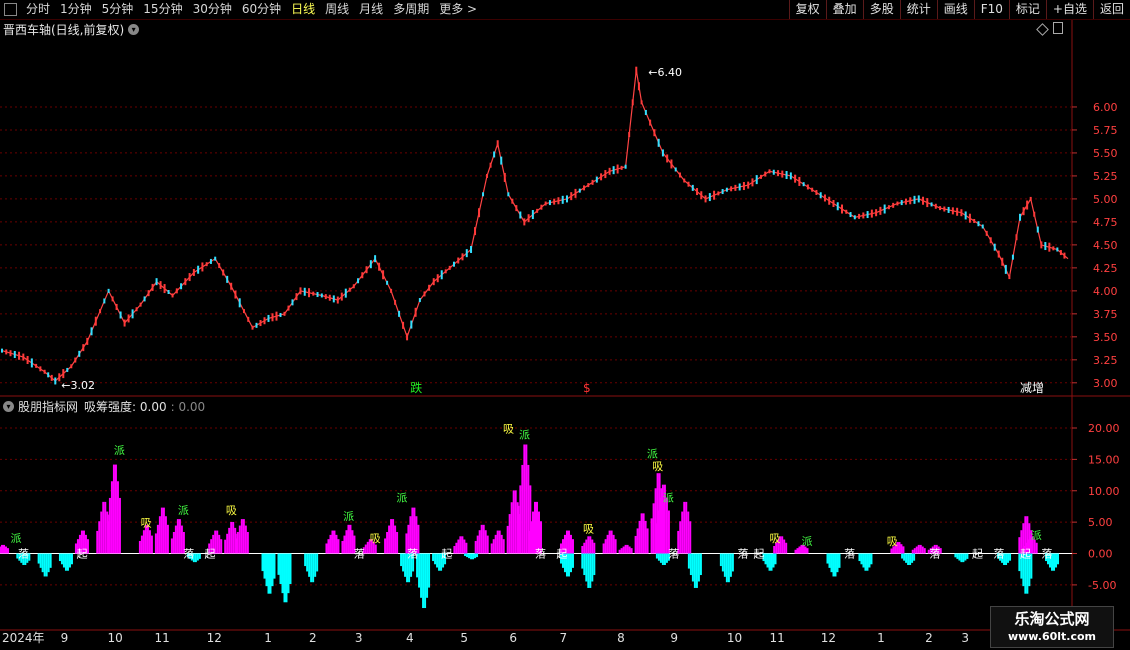 Image resolution: width=1130 pixels, height=650 pixels. Describe the element at coordinates (1036, 535) in the screenshot. I see `ind-label-34: 派` at that location.